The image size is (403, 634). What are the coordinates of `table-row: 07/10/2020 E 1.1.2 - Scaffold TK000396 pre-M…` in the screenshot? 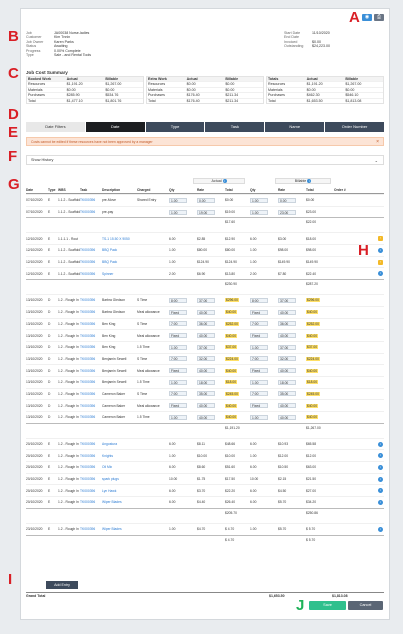 It's located at (205, 200).